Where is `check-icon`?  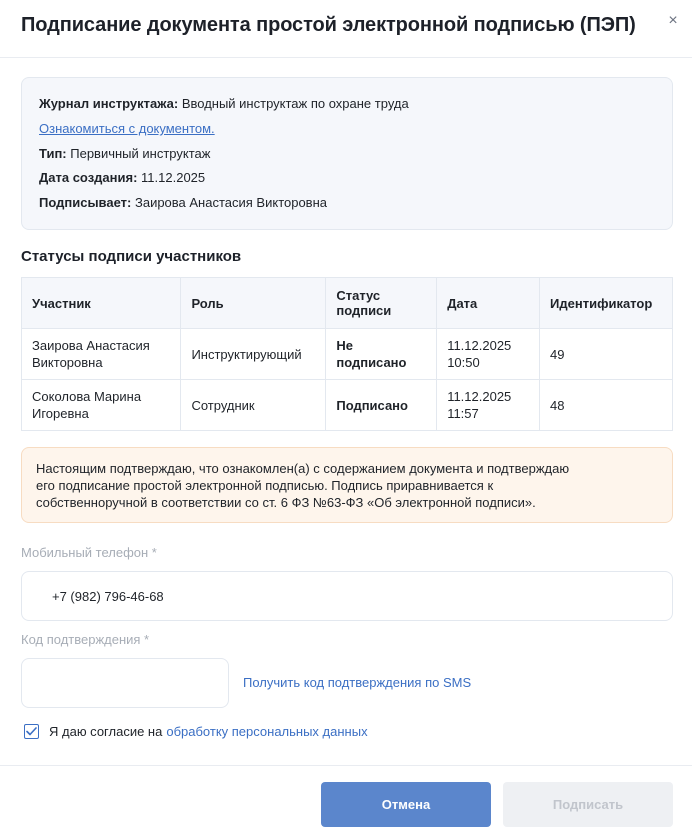
check-icon is located at coordinates (31, 730).